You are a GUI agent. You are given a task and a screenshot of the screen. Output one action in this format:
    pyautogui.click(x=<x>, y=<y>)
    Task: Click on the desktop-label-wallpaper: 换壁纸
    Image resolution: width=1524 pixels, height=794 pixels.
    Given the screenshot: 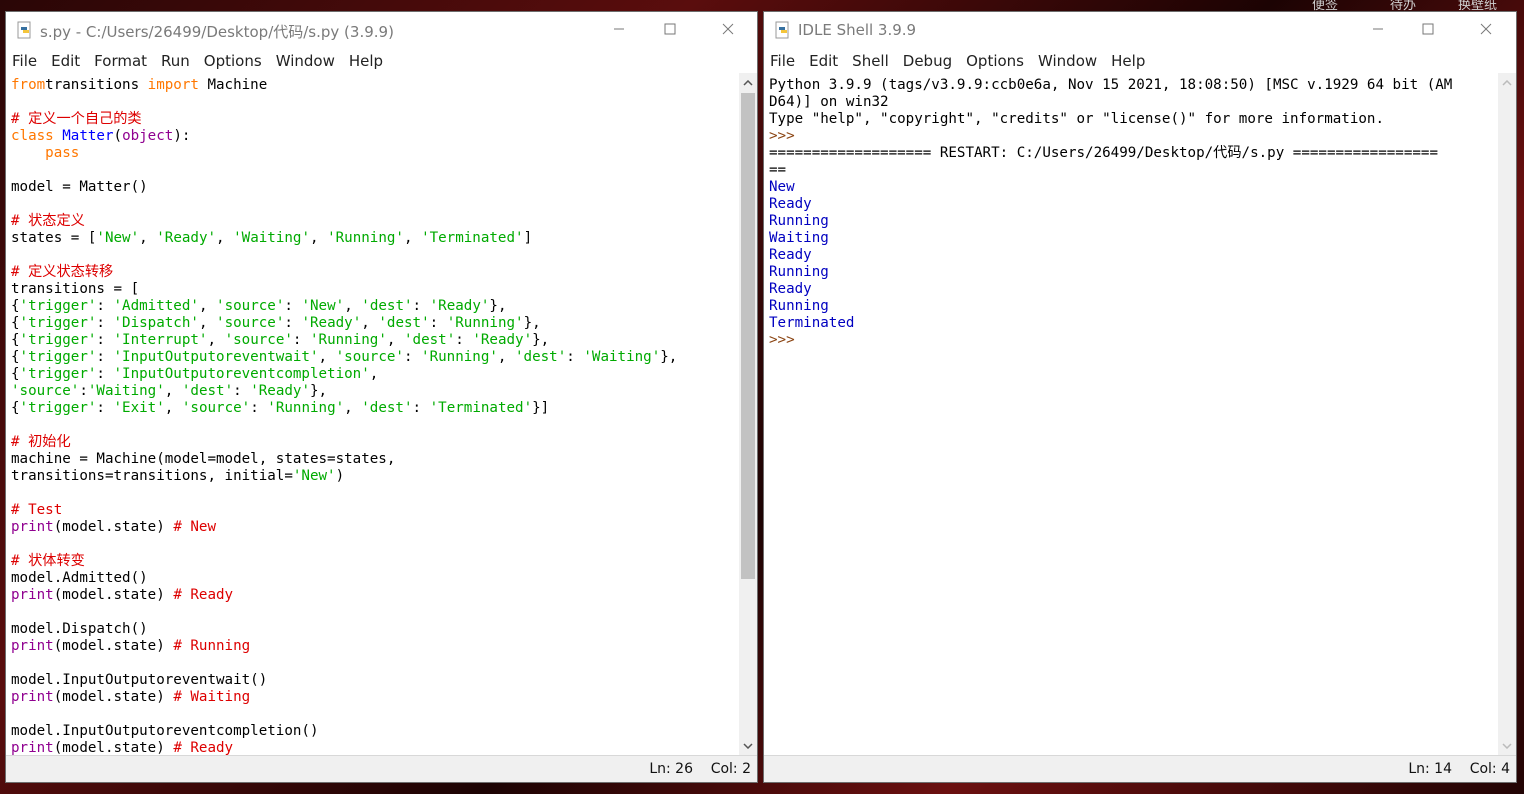 What is the action you would take?
    pyautogui.click(x=1477, y=6)
    